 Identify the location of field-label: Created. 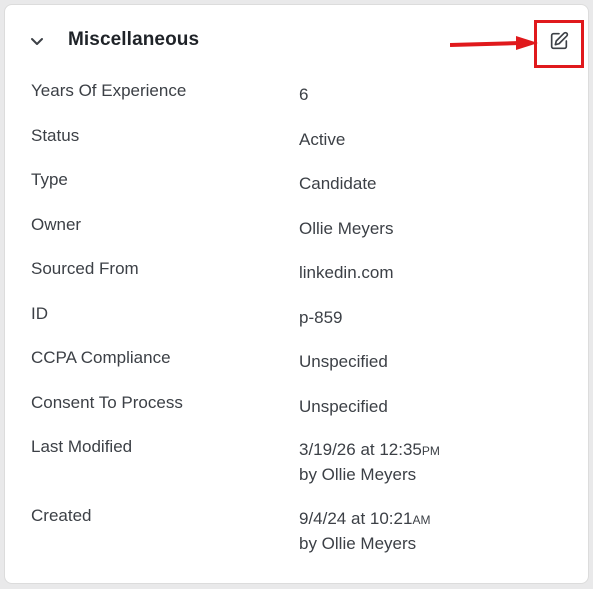
(61, 515).